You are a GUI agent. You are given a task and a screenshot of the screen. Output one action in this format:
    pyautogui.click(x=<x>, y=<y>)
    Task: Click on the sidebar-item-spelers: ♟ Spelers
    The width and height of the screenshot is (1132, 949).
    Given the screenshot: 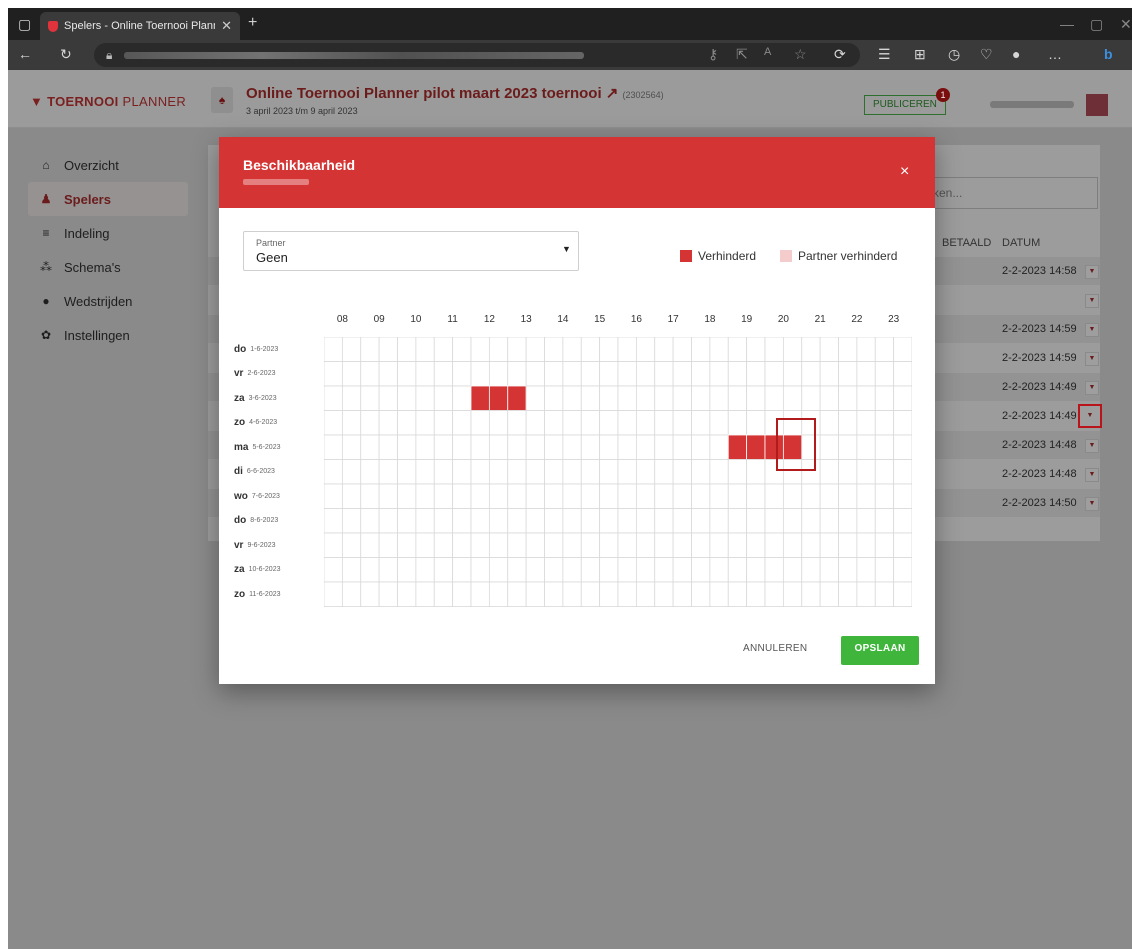 What is the action you would take?
    pyautogui.click(x=108, y=199)
    